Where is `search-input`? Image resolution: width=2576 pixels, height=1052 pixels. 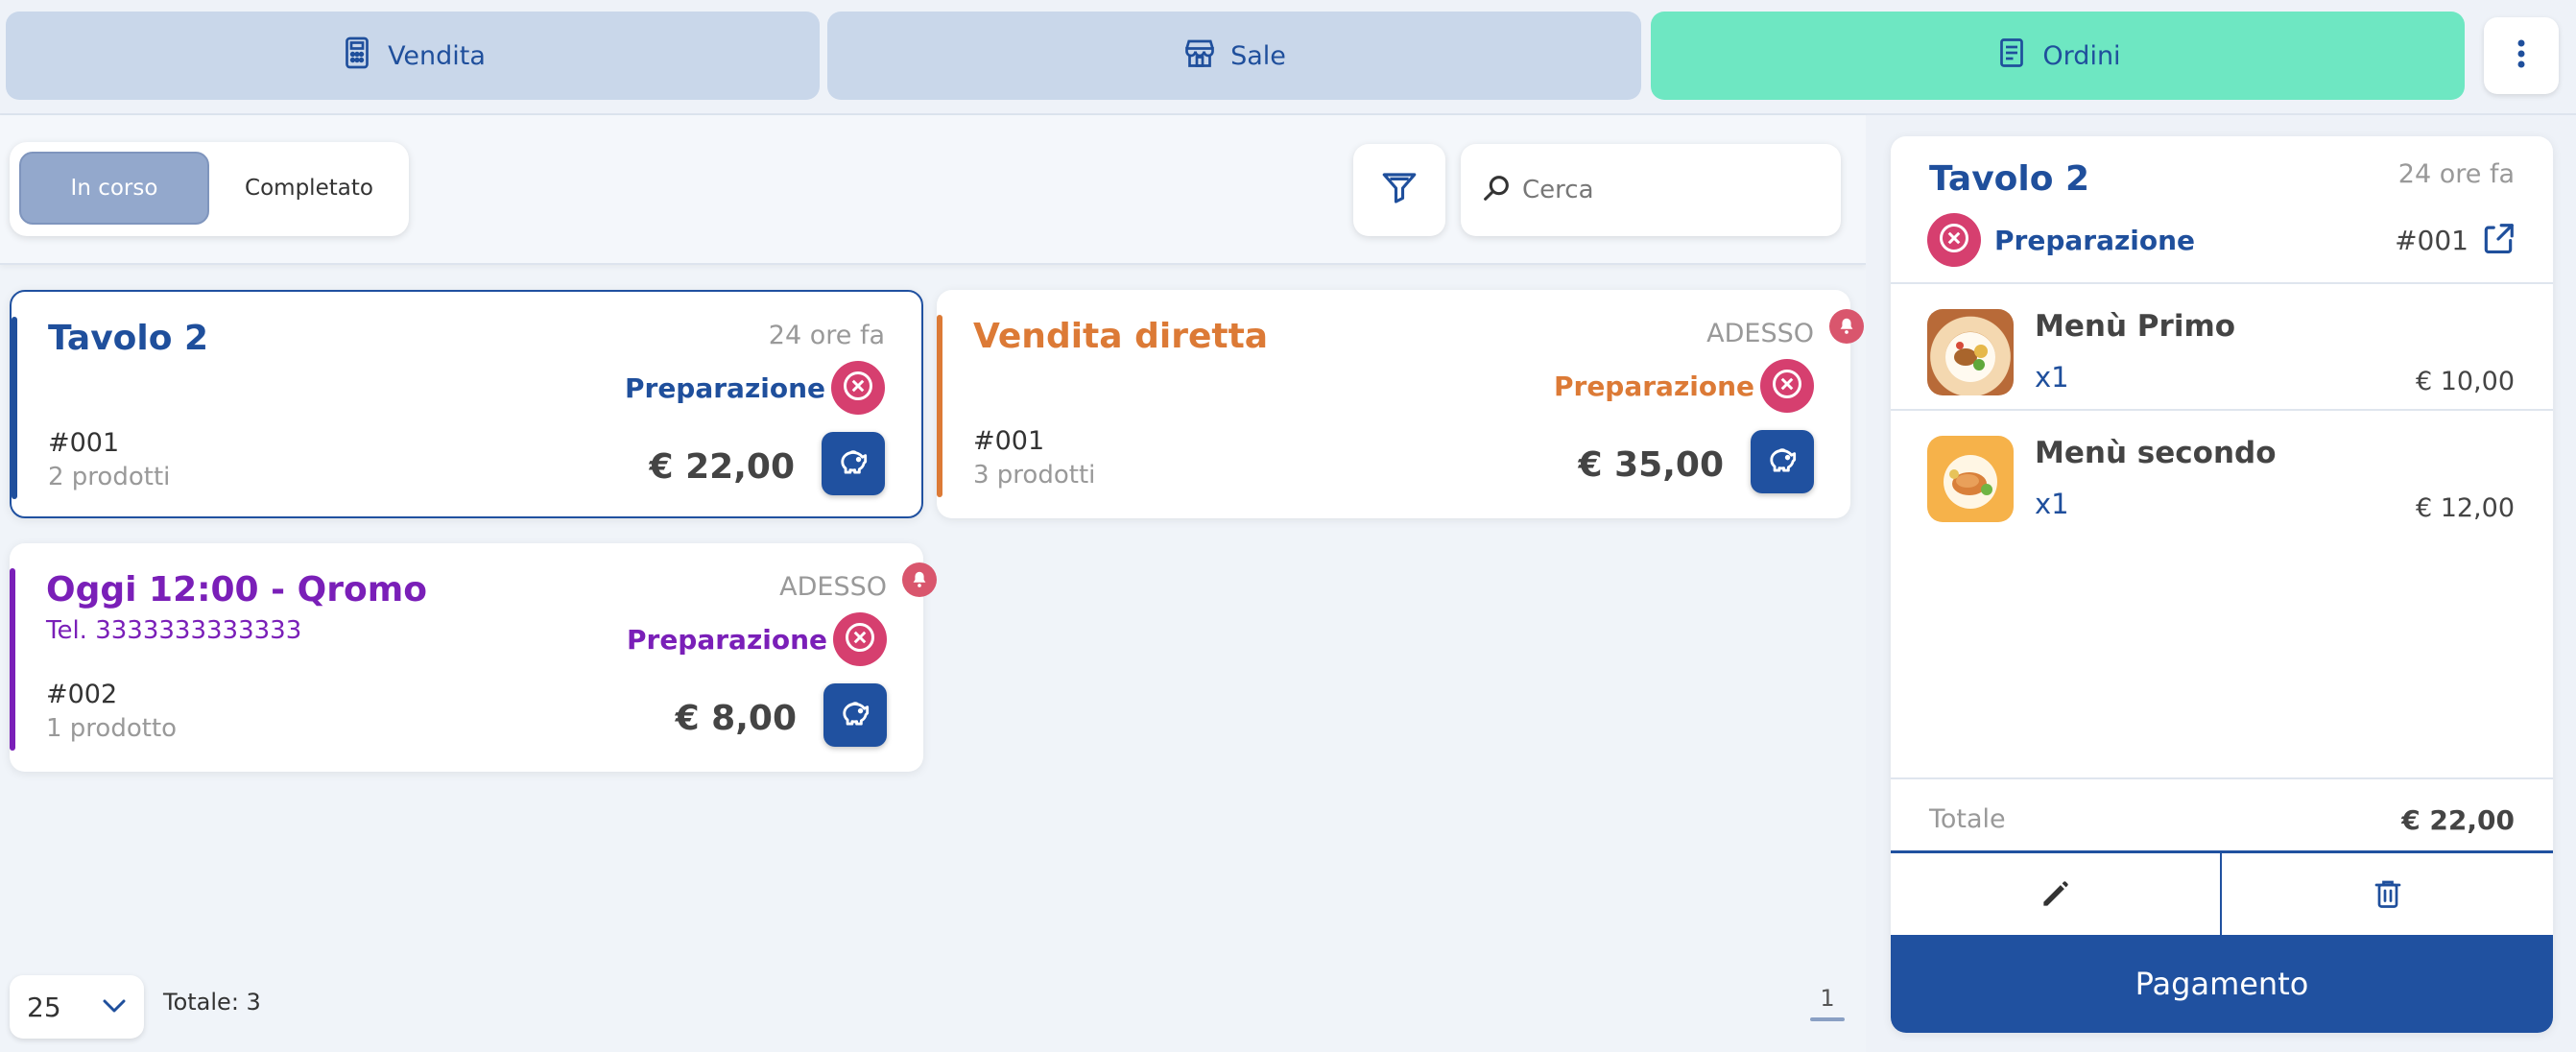
search-input is located at coordinates (1675, 190).